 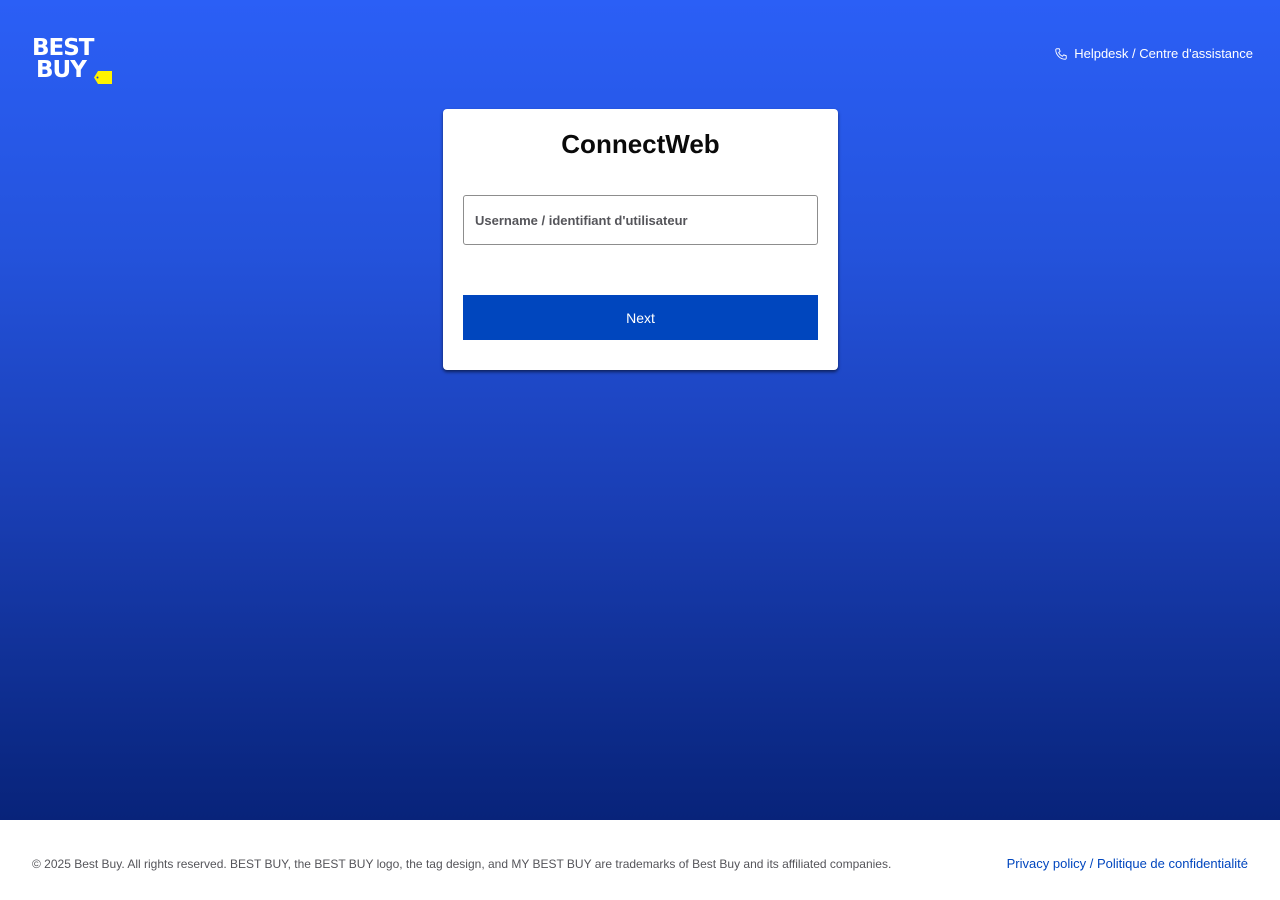 What do you see at coordinates (1061, 54) in the screenshot?
I see `phone-icon` at bounding box center [1061, 54].